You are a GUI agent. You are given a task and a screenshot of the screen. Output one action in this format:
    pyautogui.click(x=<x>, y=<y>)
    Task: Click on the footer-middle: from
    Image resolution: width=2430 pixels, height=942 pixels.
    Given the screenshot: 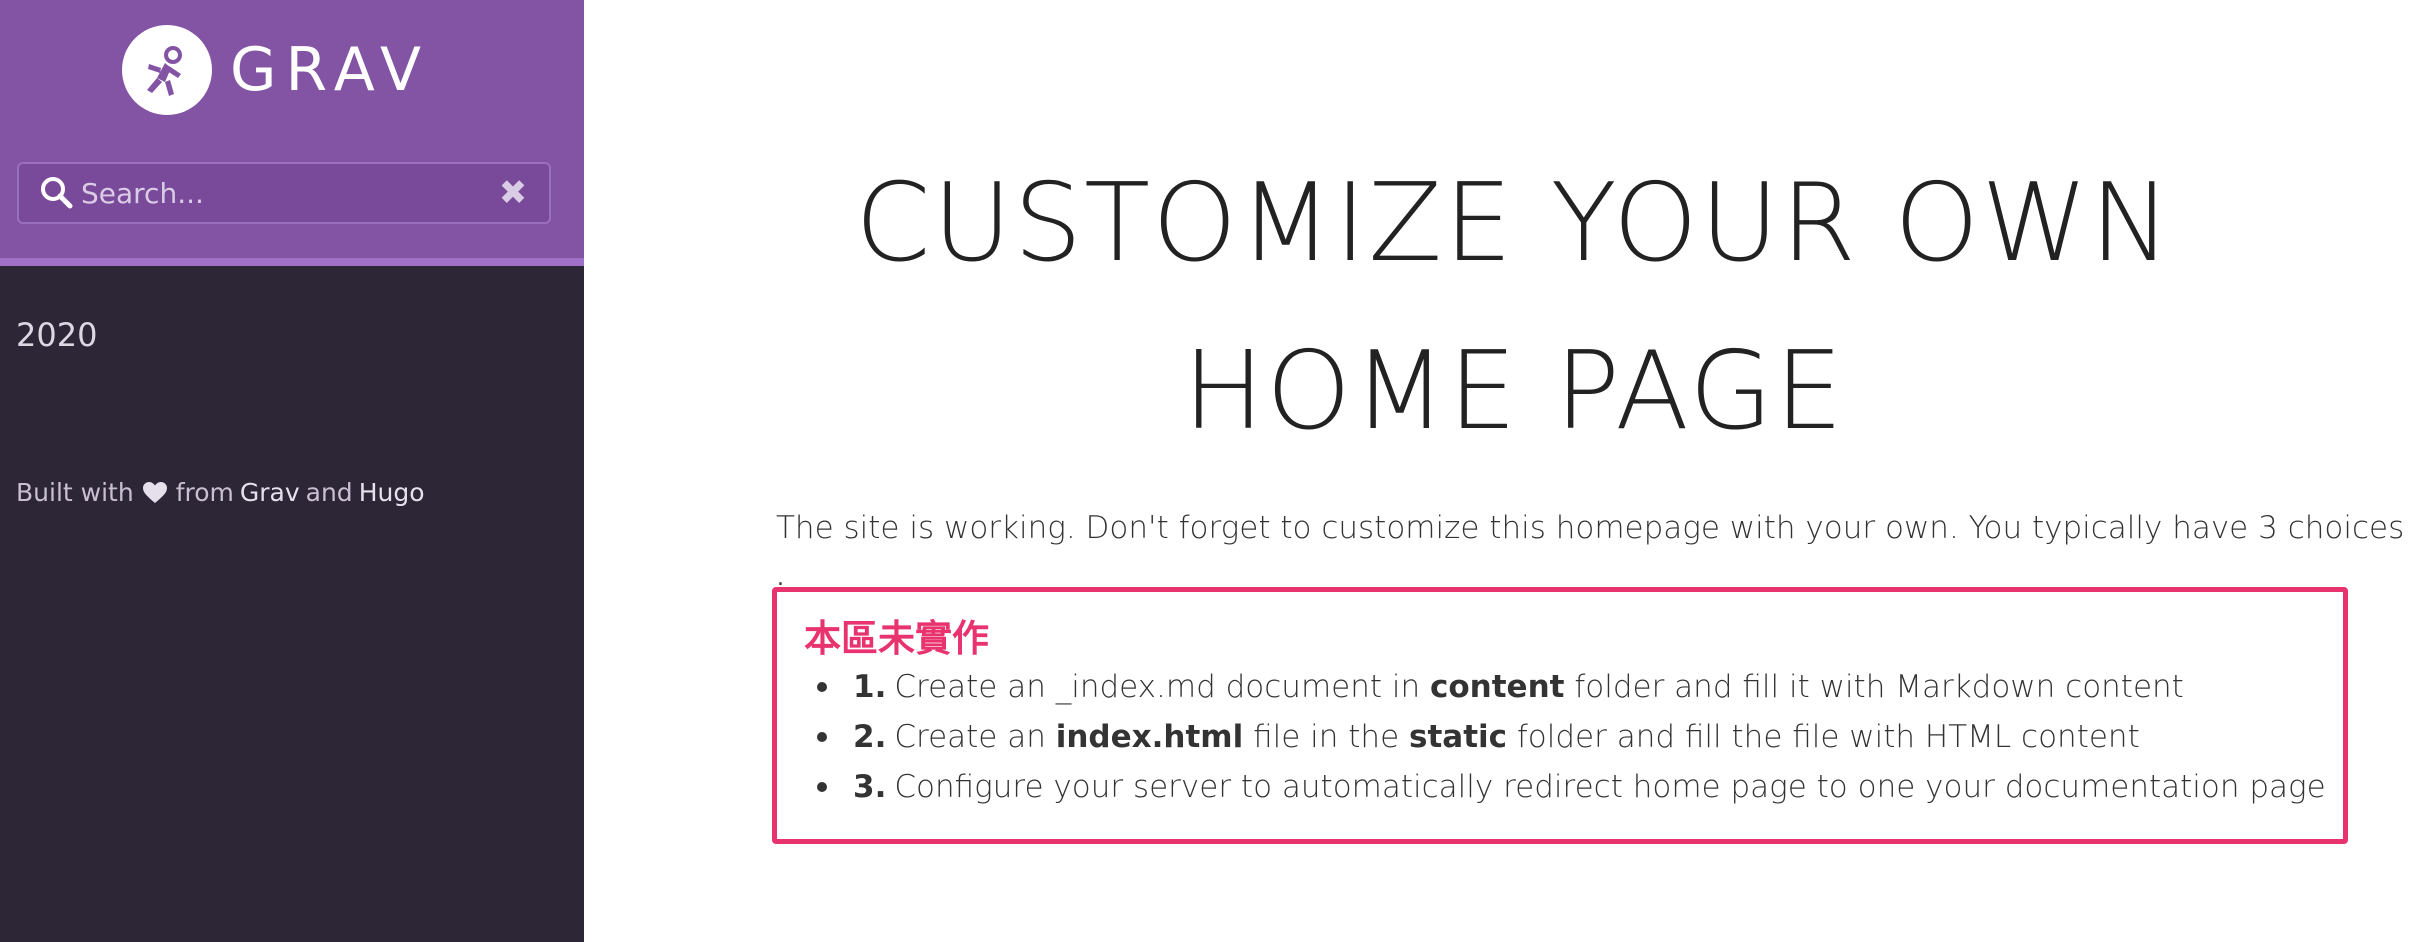 What is the action you would take?
    pyautogui.click(x=204, y=492)
    